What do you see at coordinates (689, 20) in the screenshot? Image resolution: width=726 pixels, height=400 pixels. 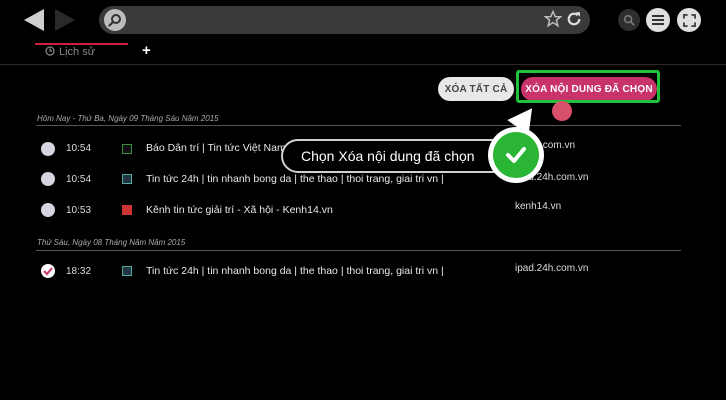 I see `fullscreen-icon` at bounding box center [689, 20].